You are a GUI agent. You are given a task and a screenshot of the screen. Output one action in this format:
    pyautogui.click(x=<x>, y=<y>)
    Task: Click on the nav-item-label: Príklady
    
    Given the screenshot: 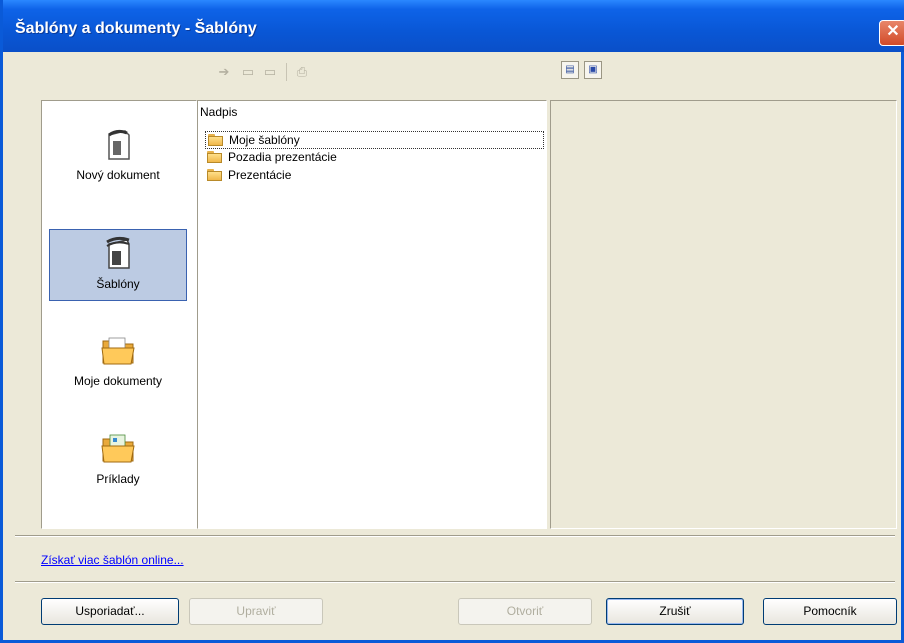 What is the action you would take?
    pyautogui.click(x=118, y=479)
    